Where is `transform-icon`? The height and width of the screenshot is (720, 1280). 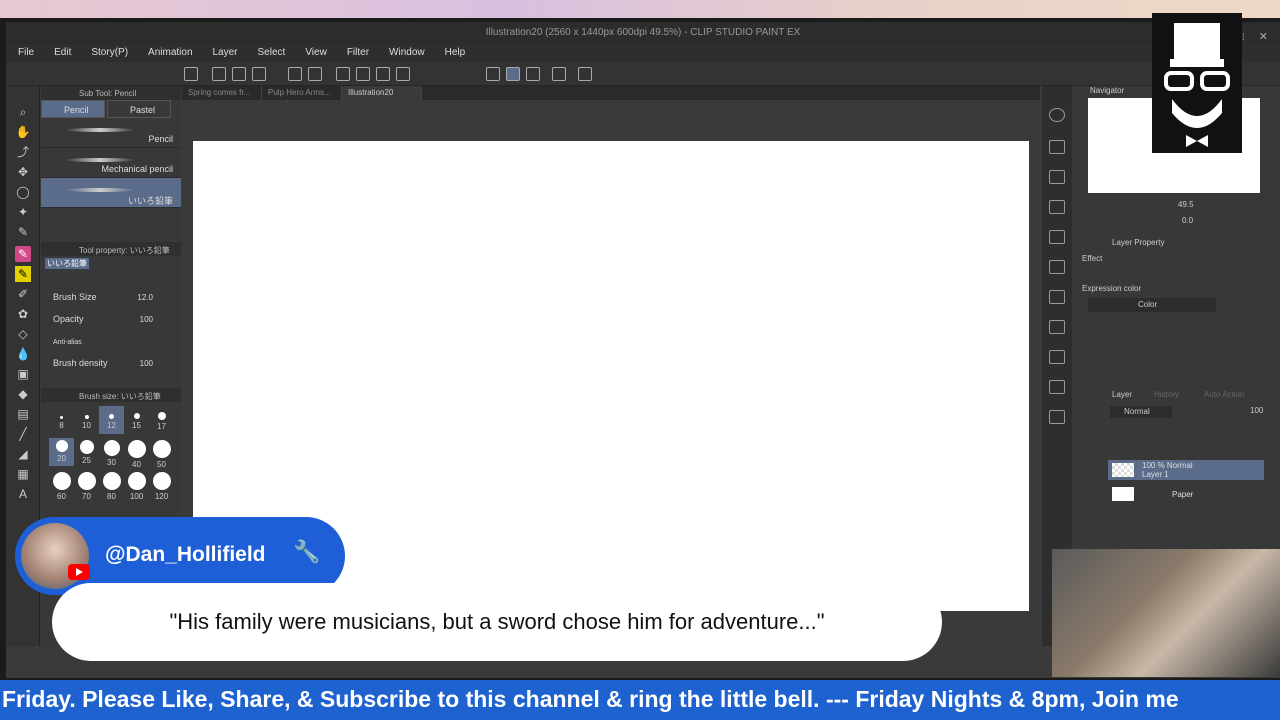 transform-icon is located at coordinates (403, 74).